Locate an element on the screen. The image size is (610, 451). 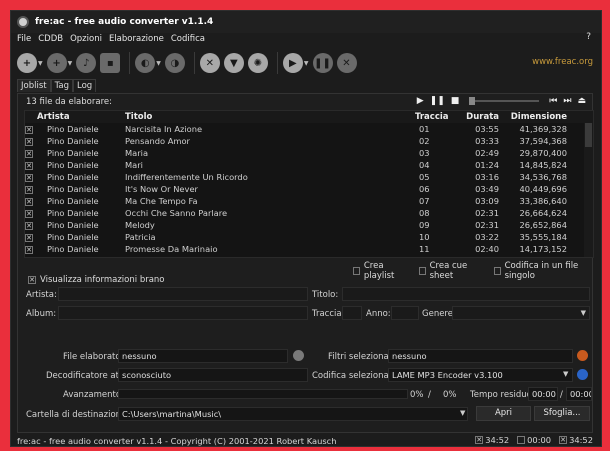
add-cd-icon: + is located at coordinates (56, 63).